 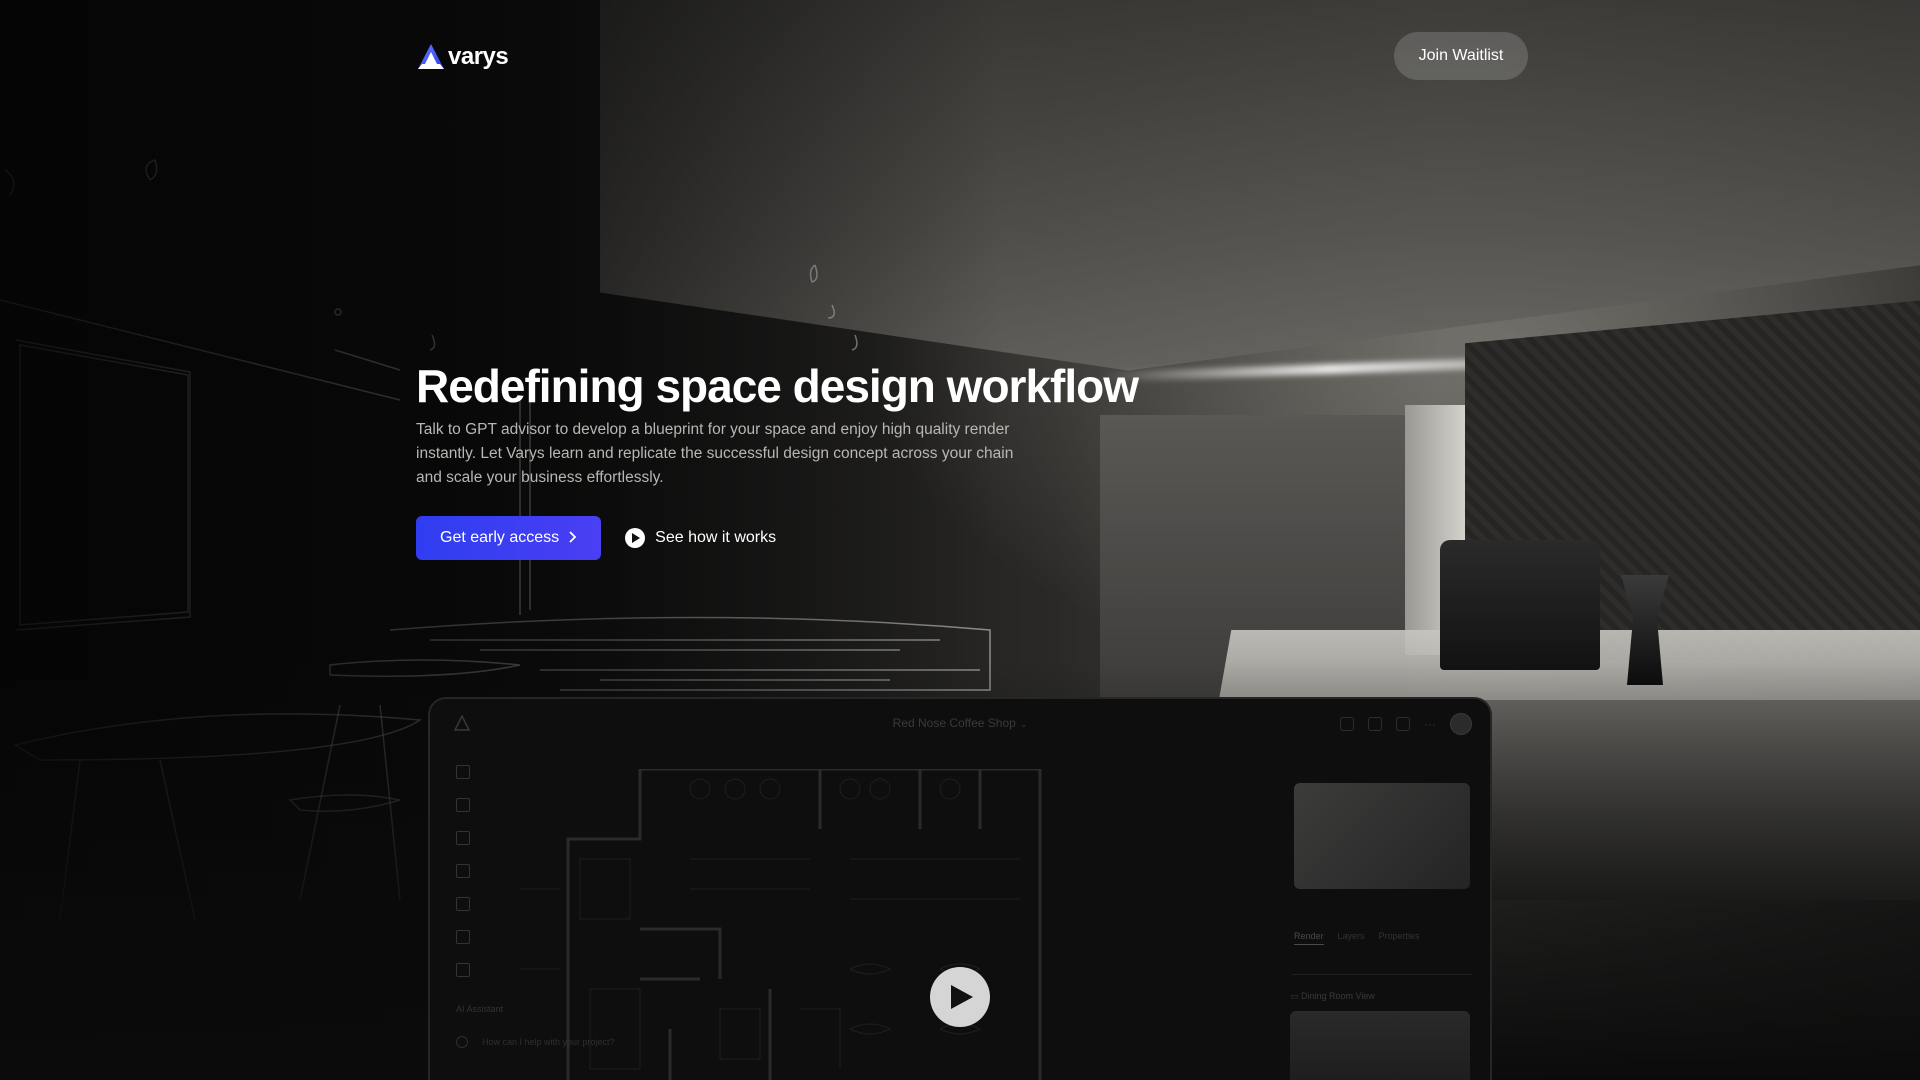 I want to click on avatar, so click(x=1461, y=724).